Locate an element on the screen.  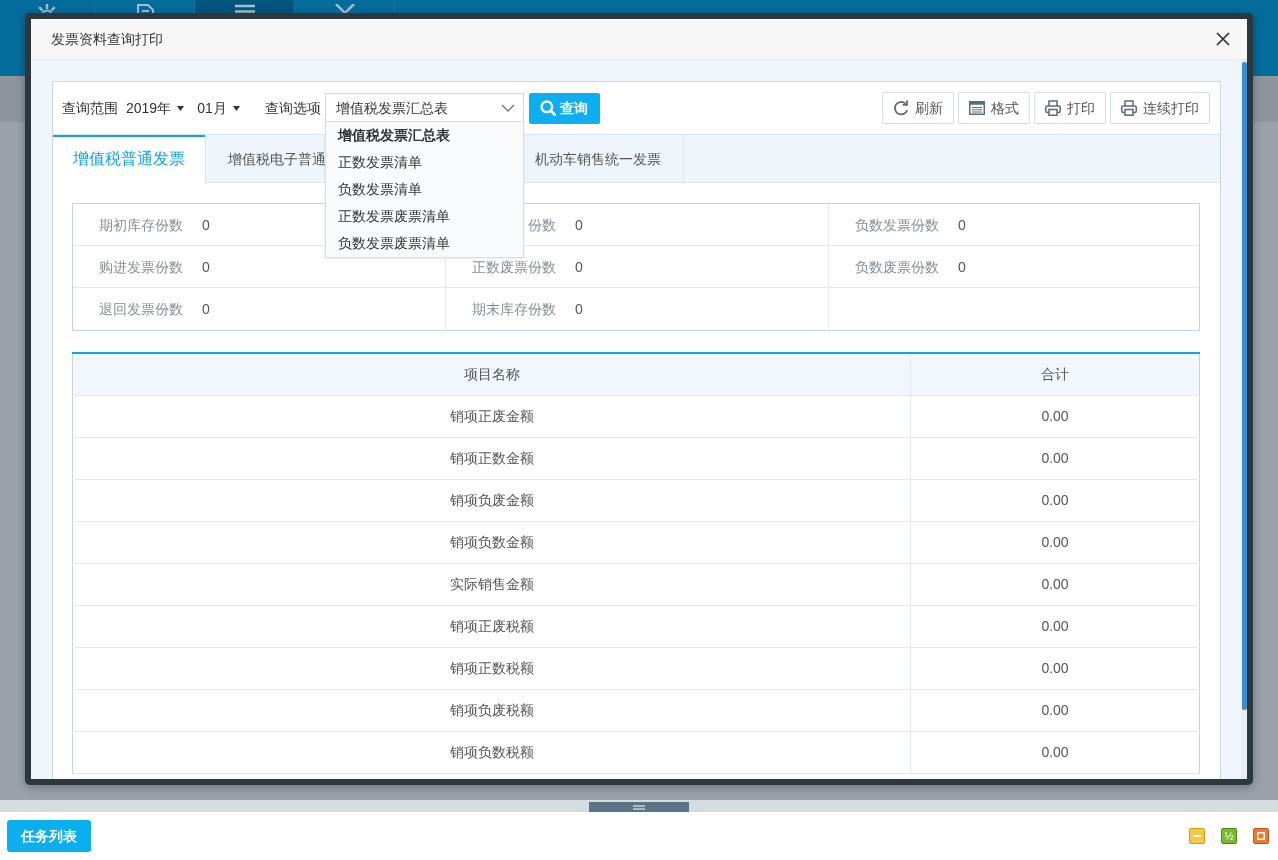
square-icon is located at coordinates (1261, 836).